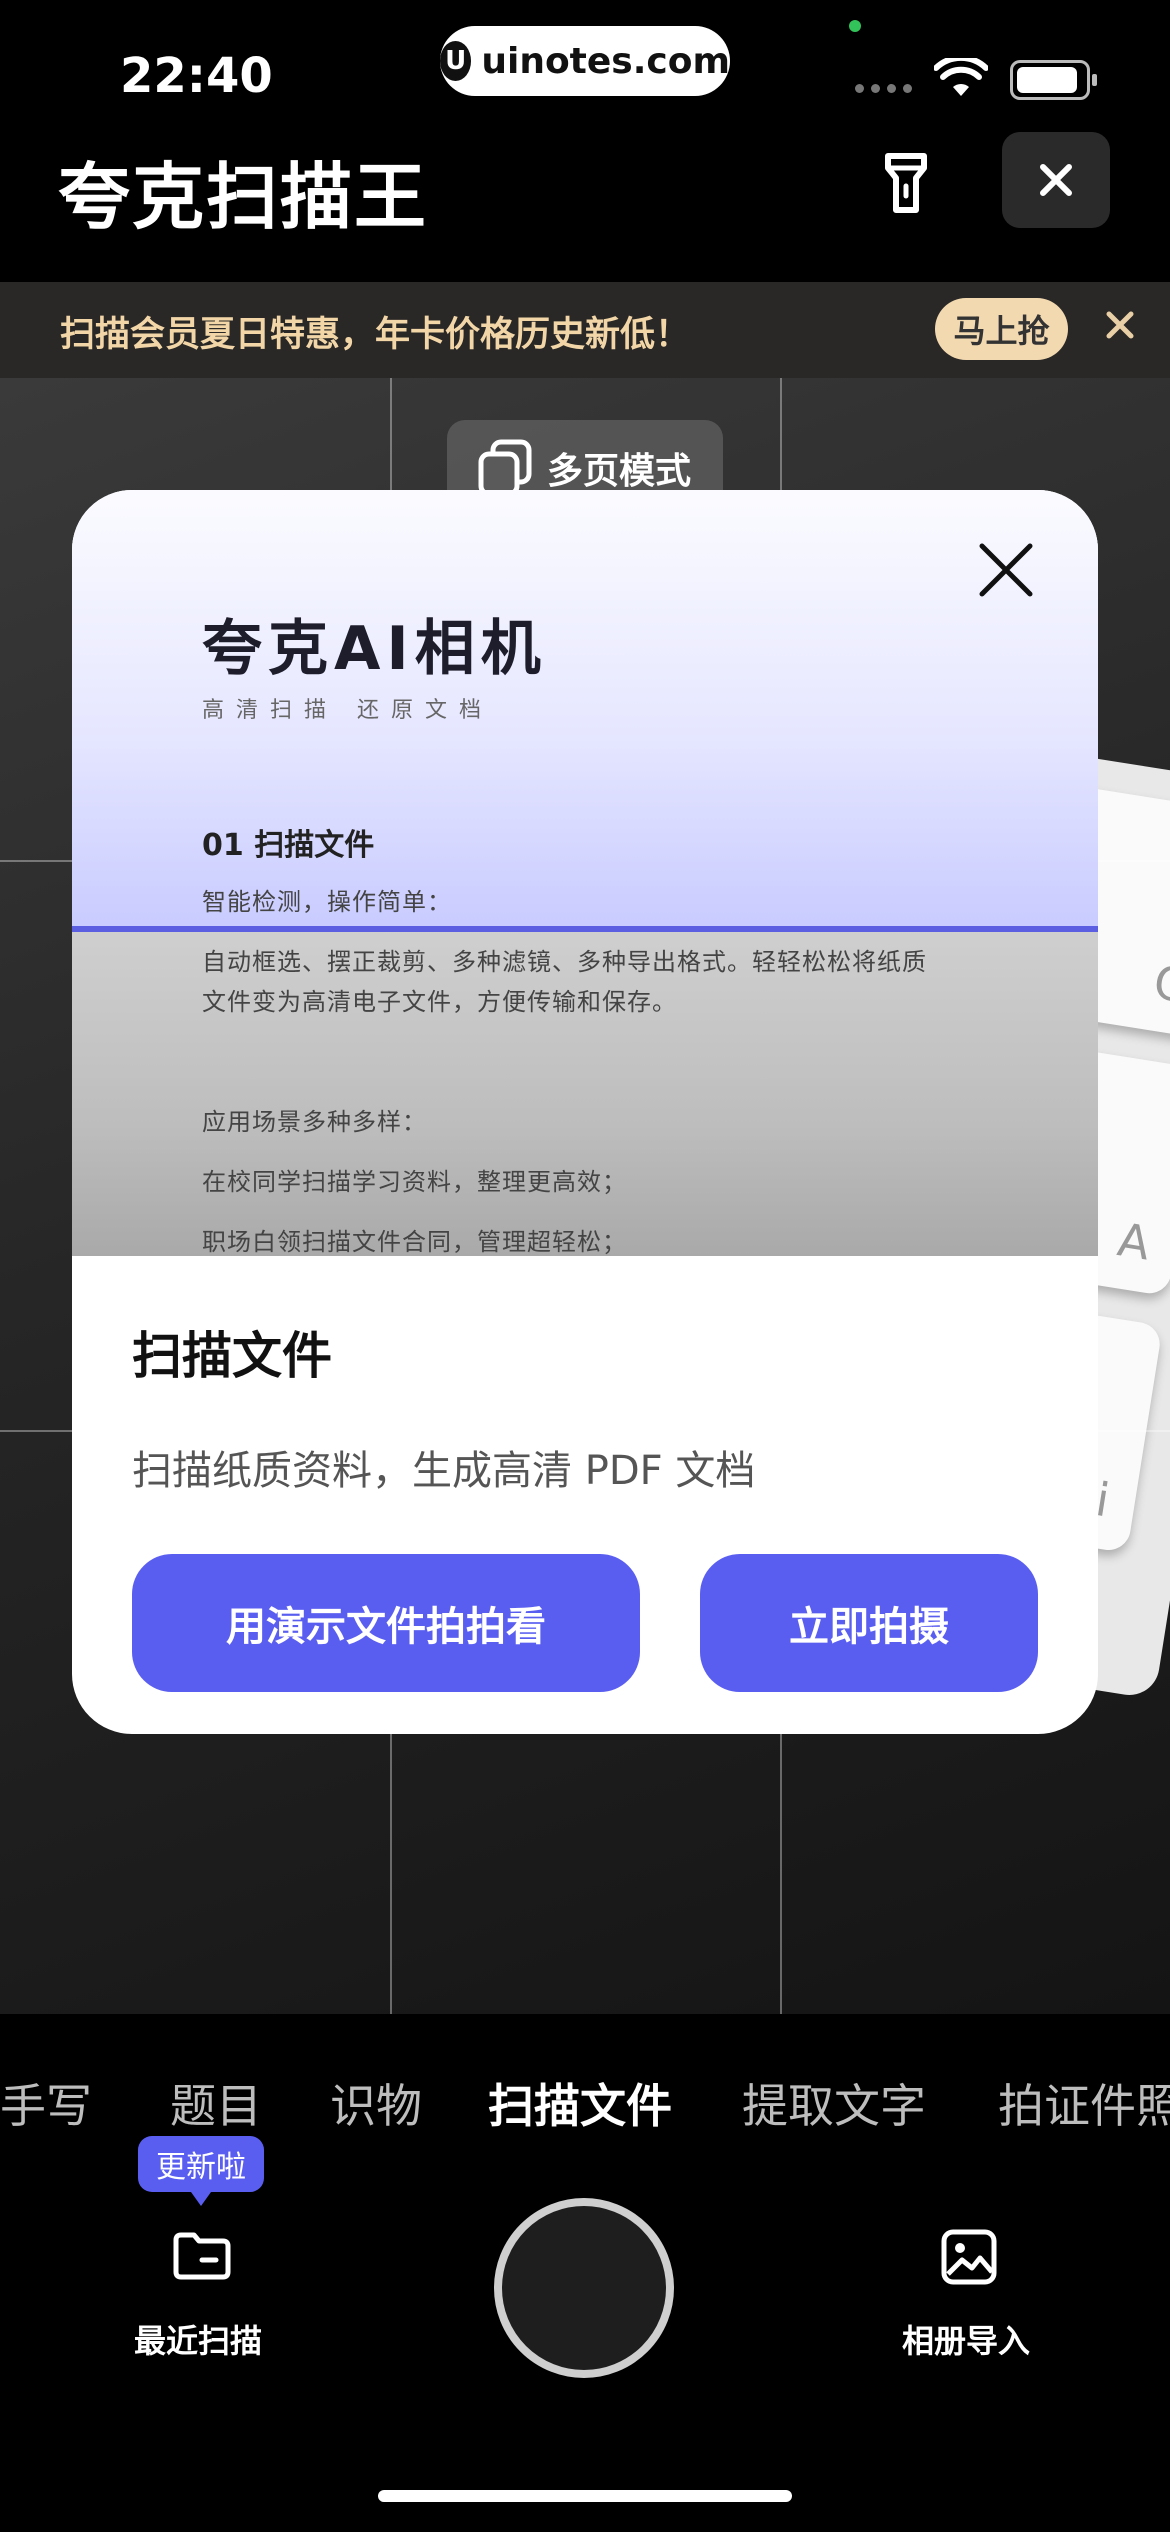  Describe the element at coordinates (386, 1623) in the screenshot. I see `try-demo-button: 用演示文件拍拍看` at that location.